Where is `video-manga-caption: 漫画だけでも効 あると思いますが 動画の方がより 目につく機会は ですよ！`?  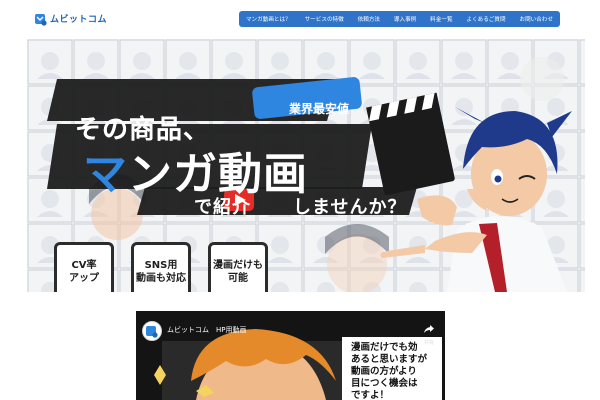 video-manga-caption: 漫画だけでも効 あると思いますが 動画の方がより 目につく機会は ですよ！ is located at coordinates (389, 371).